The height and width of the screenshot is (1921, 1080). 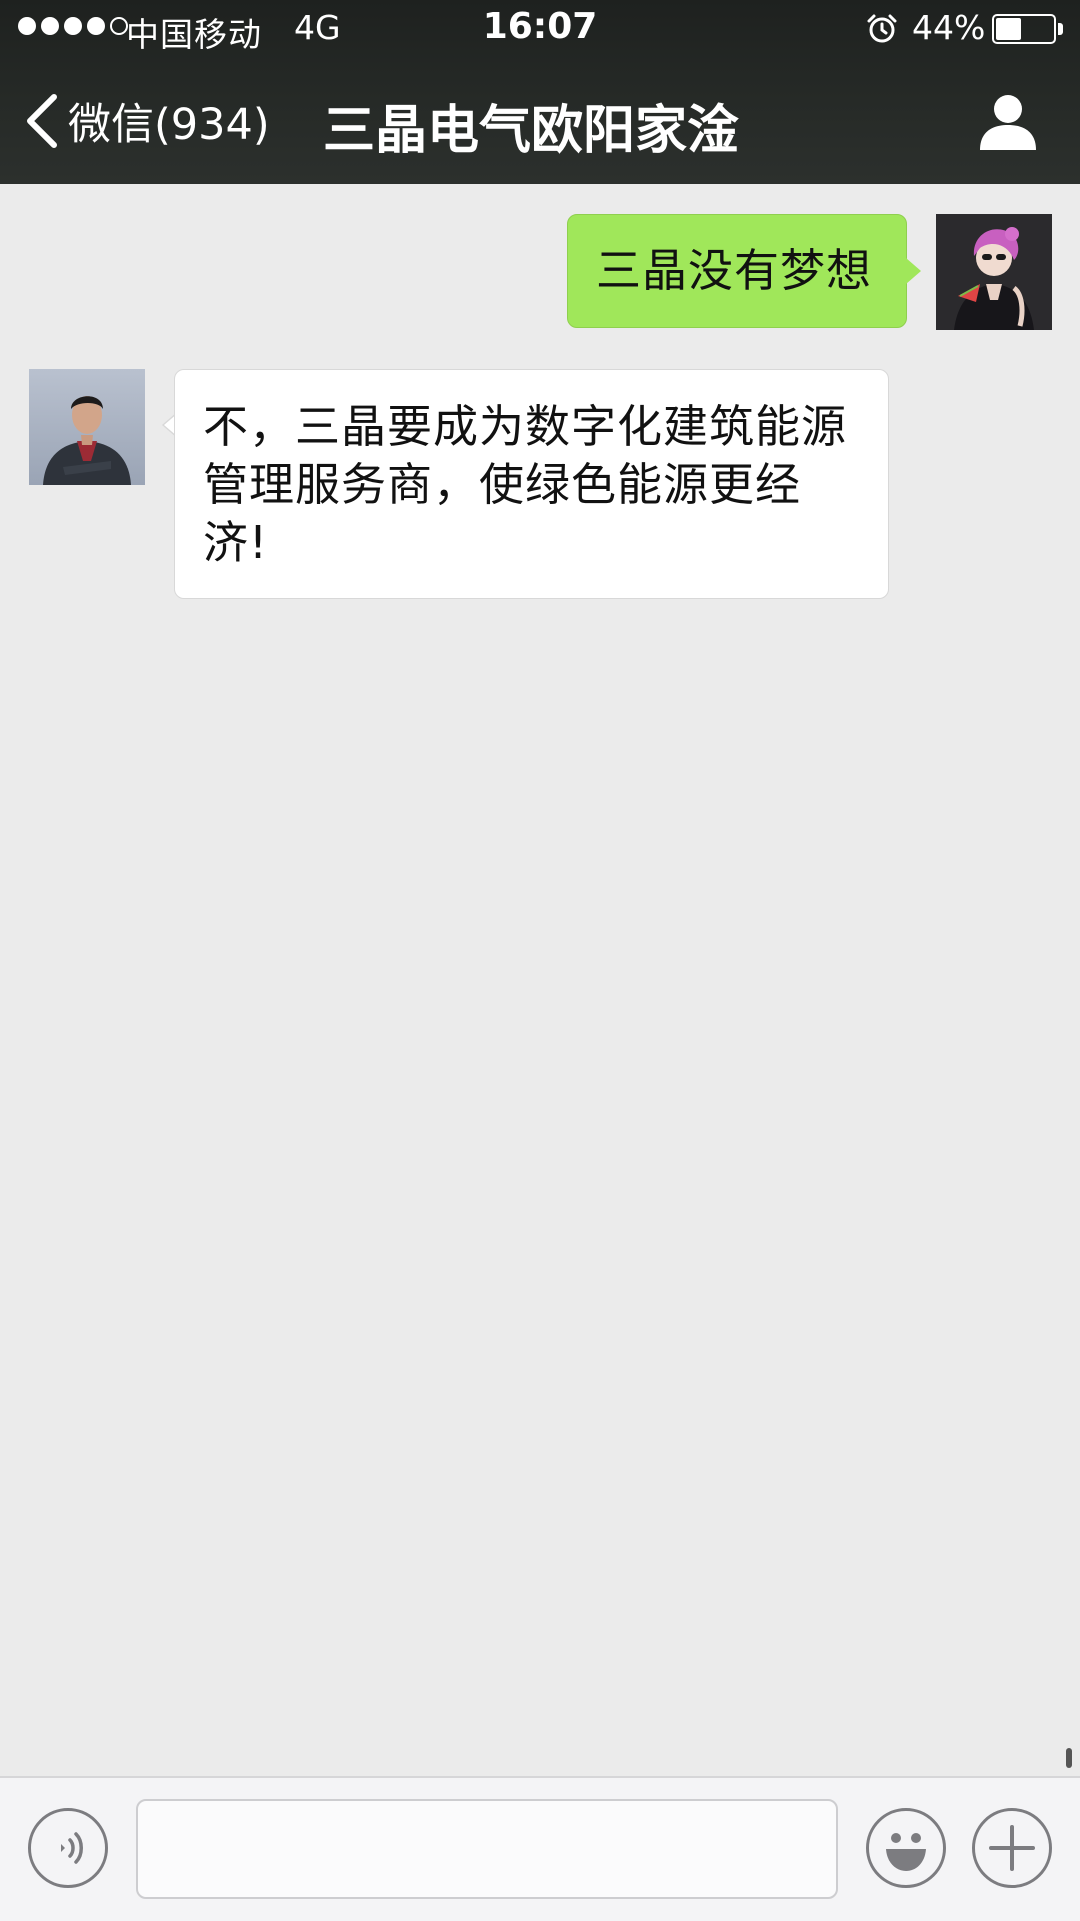 I want to click on battery-level-fill, so click(x=1008, y=29).